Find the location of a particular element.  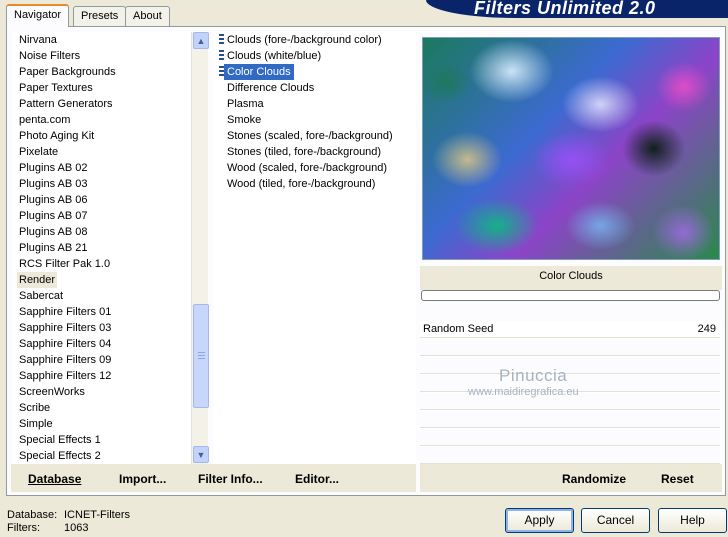

category-item: Paper Textures is located at coordinates (56, 88).